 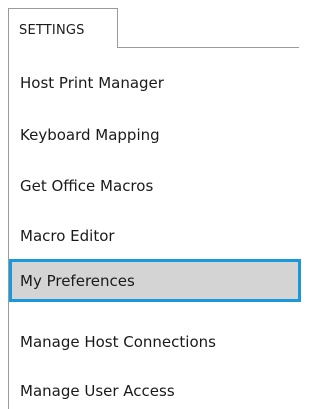 What do you see at coordinates (52, 30) in the screenshot?
I see `tab-settings-label: SETTINGS` at bounding box center [52, 30].